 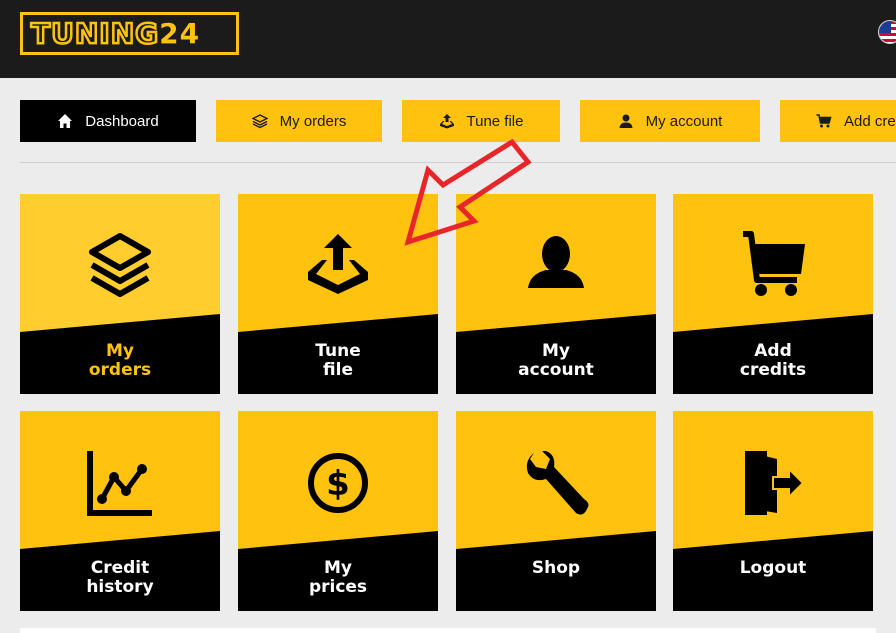 I want to click on nav-tune-file-button: Tune file, so click(x=481, y=121).